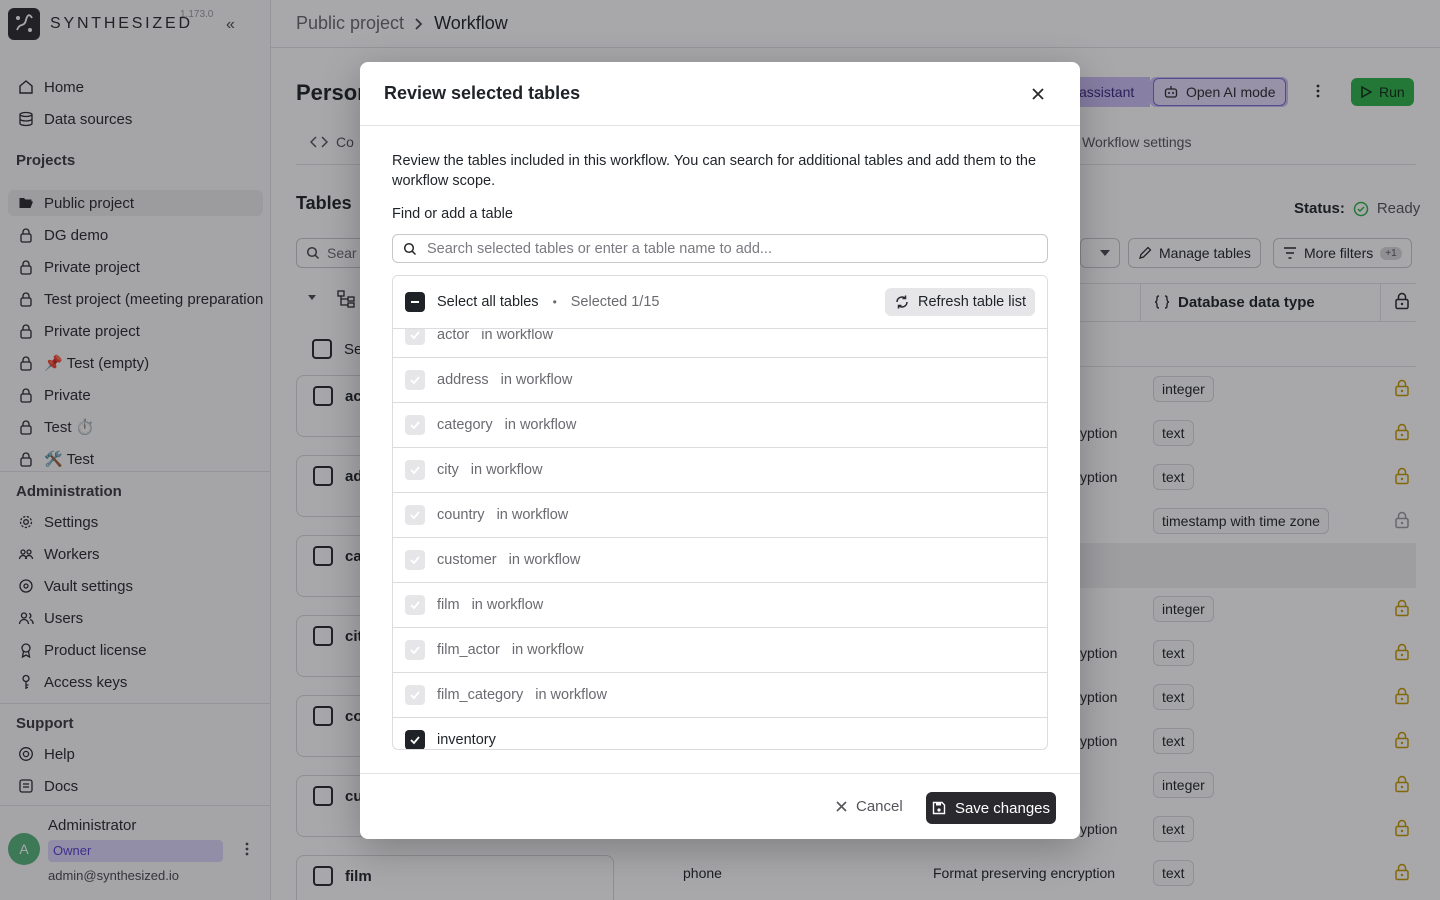 The width and height of the screenshot is (1440, 900). What do you see at coordinates (461, 515) in the screenshot?
I see `table-name: country` at bounding box center [461, 515].